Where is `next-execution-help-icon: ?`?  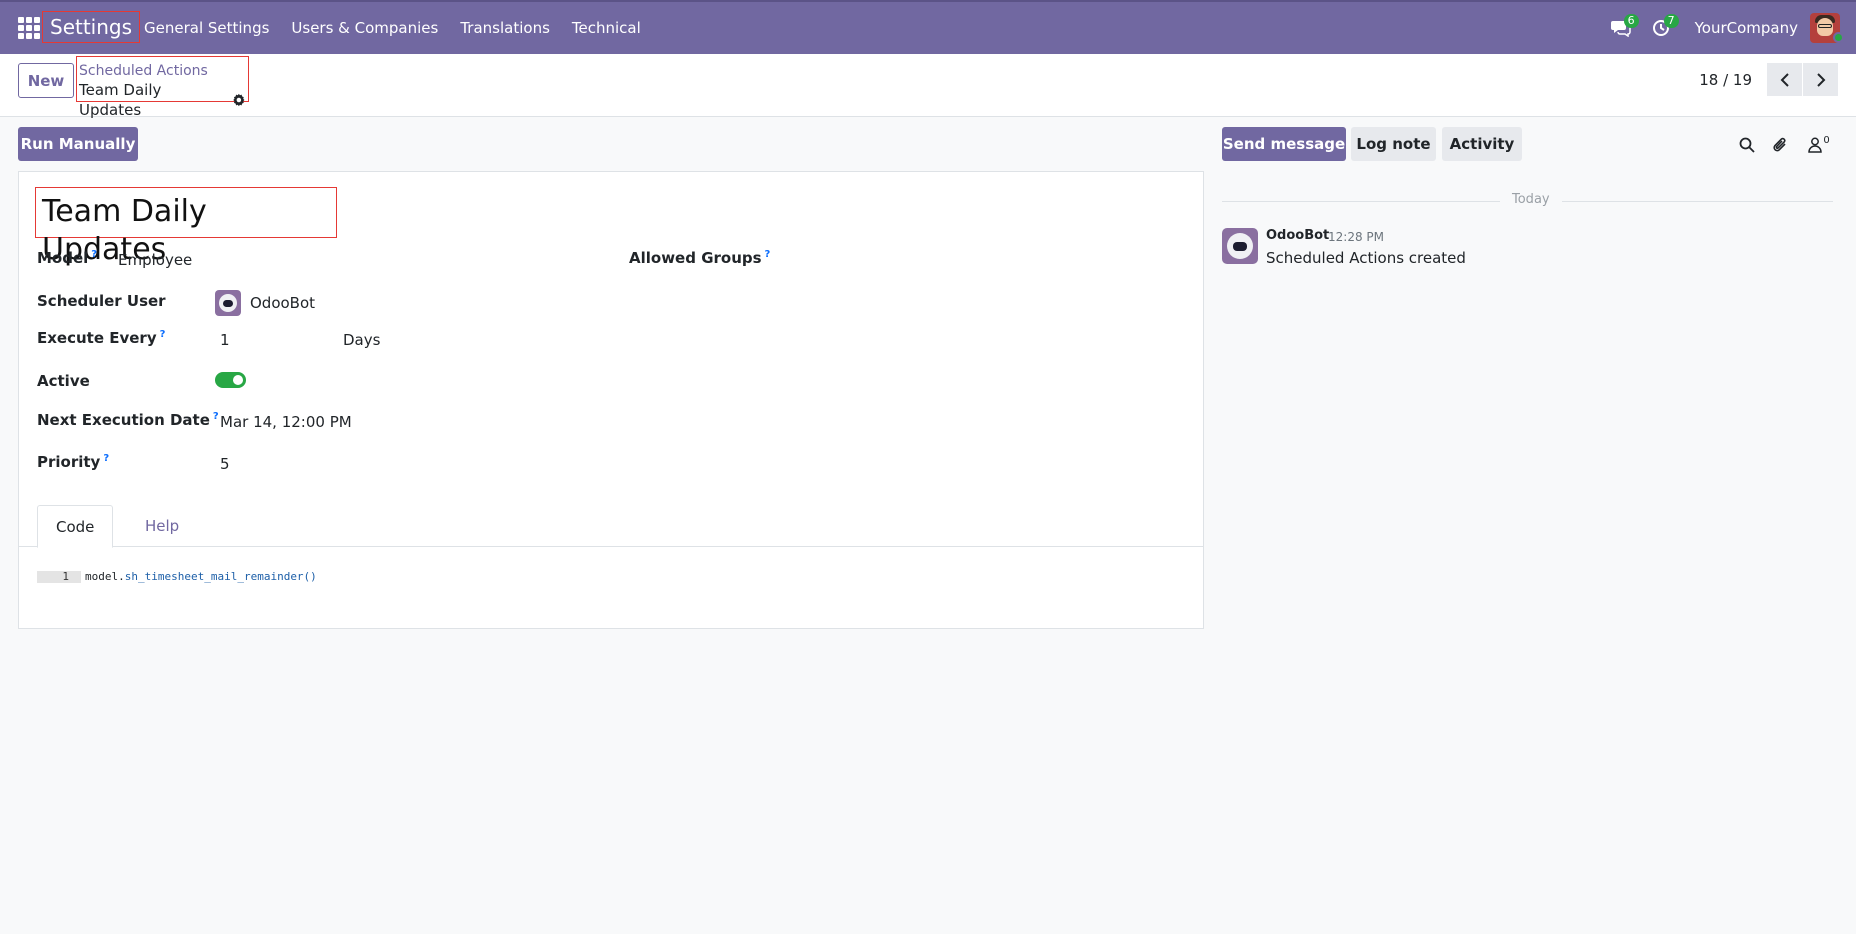 next-execution-help-icon: ? is located at coordinates (216, 416).